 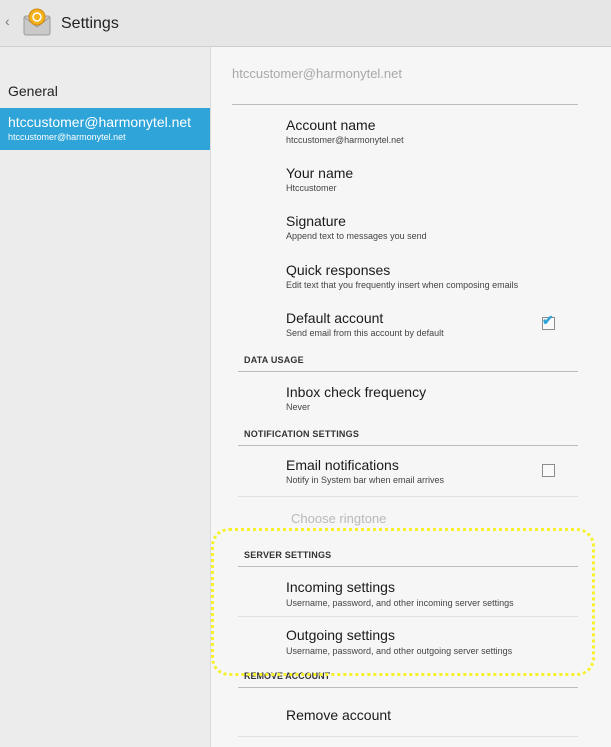 I want to click on email-notifications-title: Email notifications, so click(x=342, y=465).